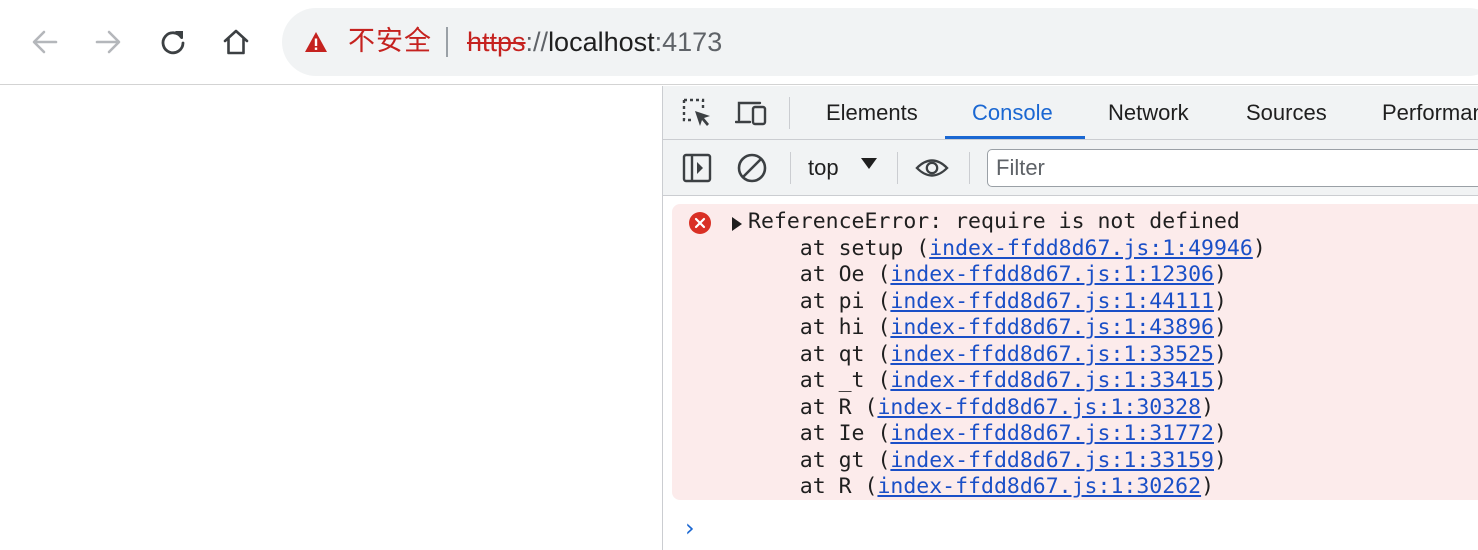 The height and width of the screenshot is (550, 1478). I want to click on back-button, so click(45, 42).